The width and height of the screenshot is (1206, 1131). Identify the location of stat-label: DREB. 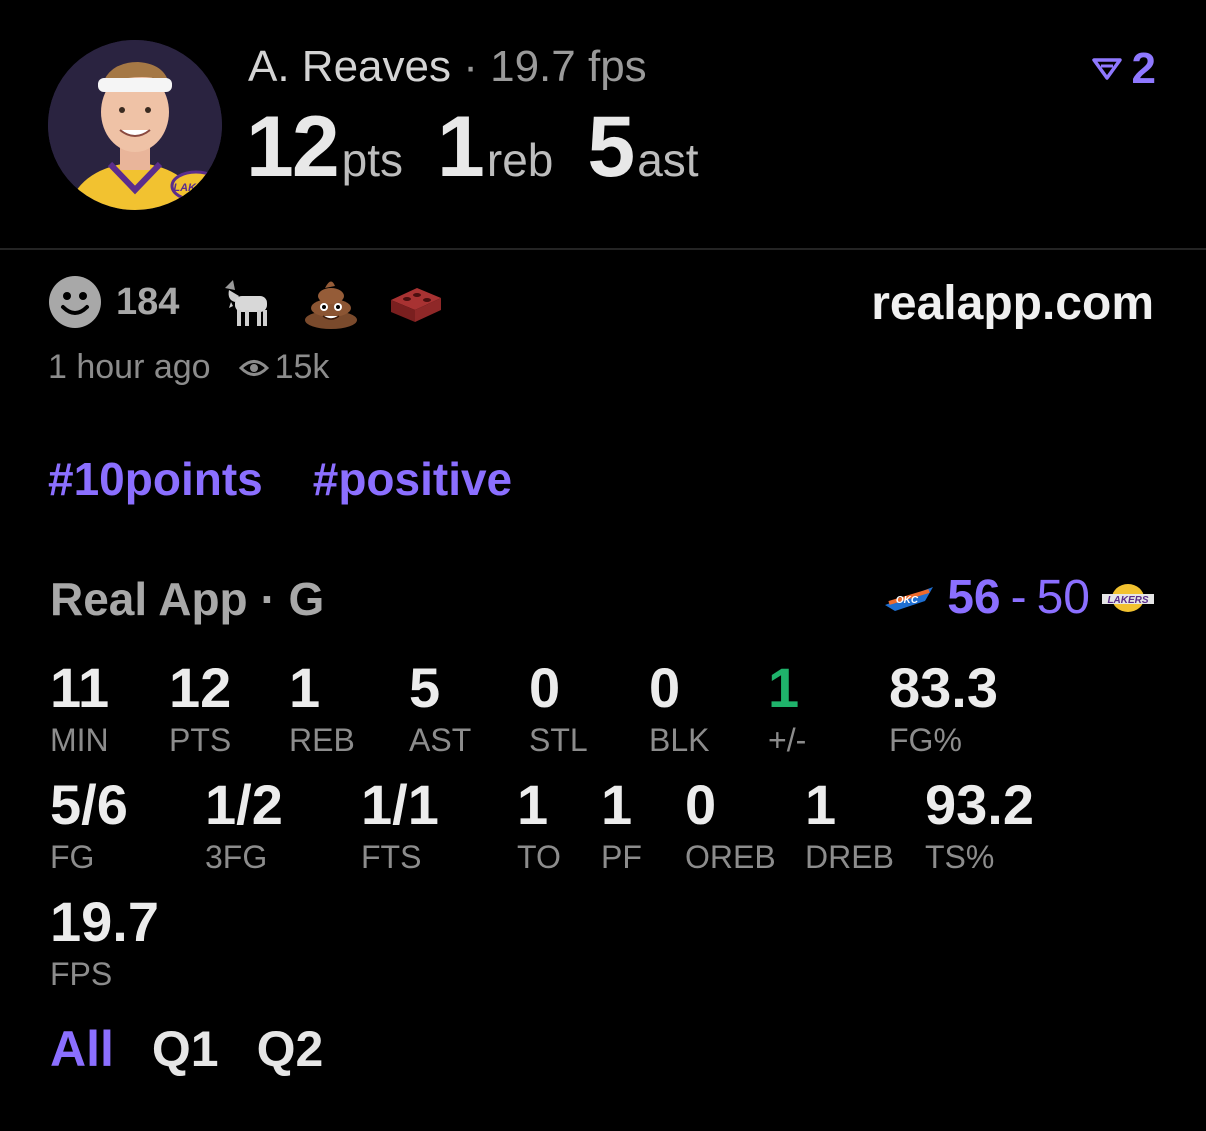
(849, 857).